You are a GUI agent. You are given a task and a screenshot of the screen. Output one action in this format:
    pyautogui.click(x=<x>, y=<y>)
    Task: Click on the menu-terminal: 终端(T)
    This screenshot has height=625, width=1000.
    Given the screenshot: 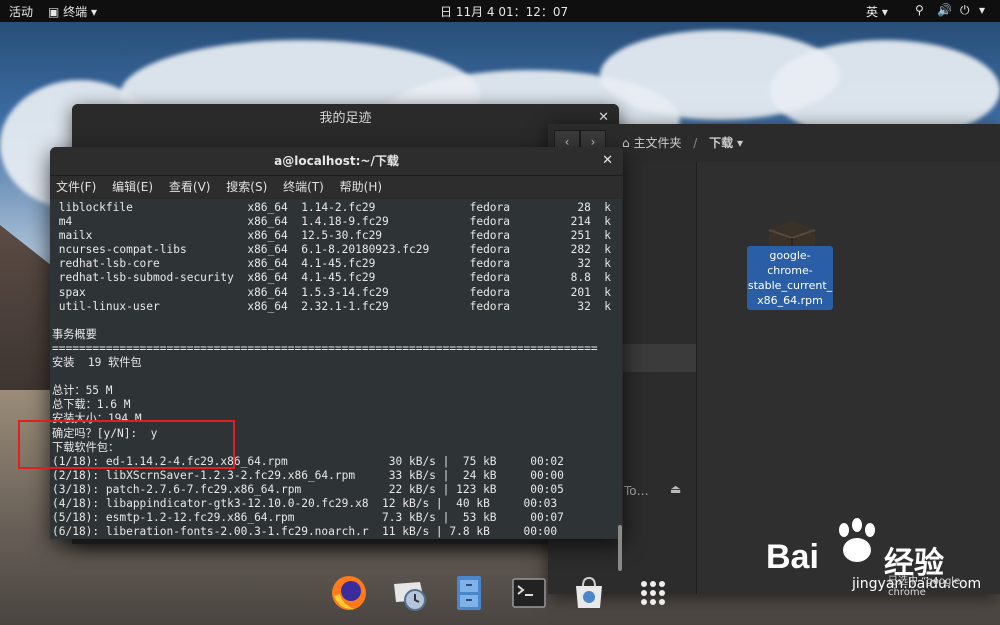 What is the action you would take?
    pyautogui.click(x=303, y=187)
    